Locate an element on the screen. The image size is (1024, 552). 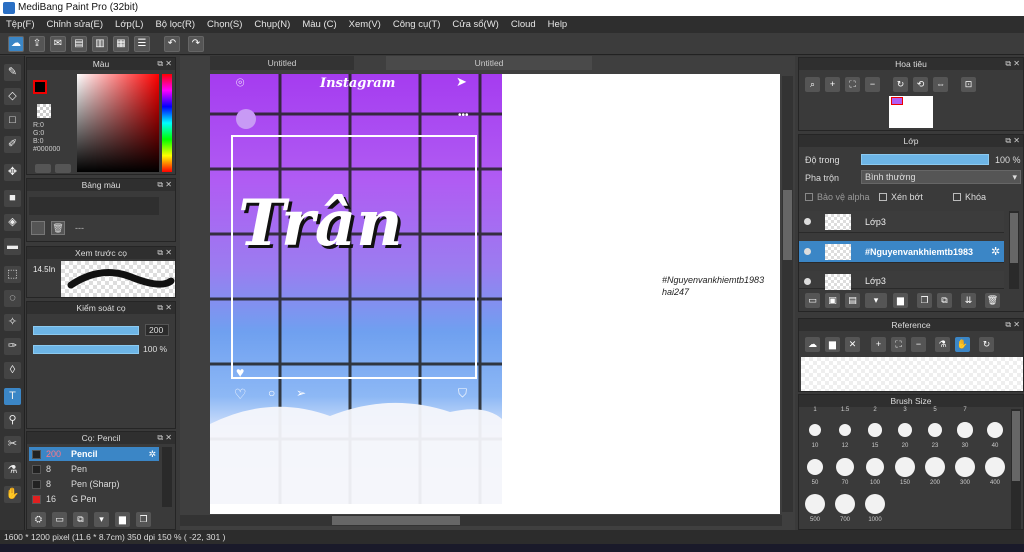
layer-scrollbar is located at coordinates (1014, 250).